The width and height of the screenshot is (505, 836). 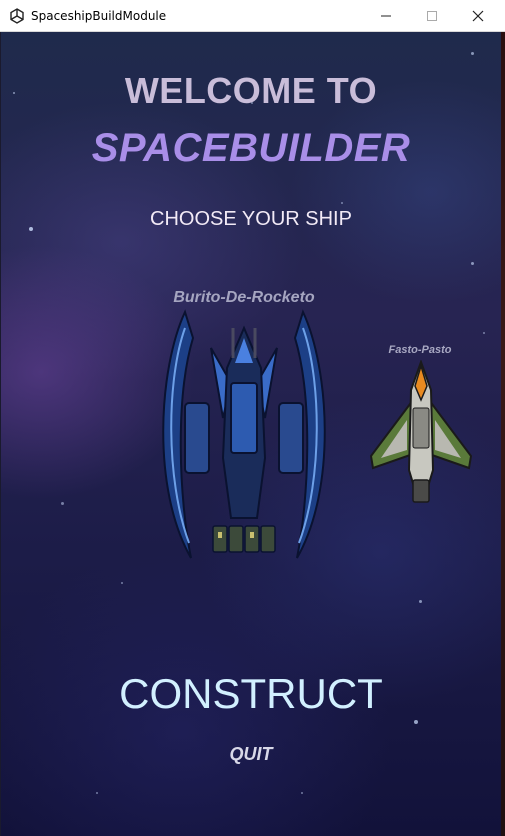 What do you see at coordinates (503, 434) in the screenshot?
I see `background-edge` at bounding box center [503, 434].